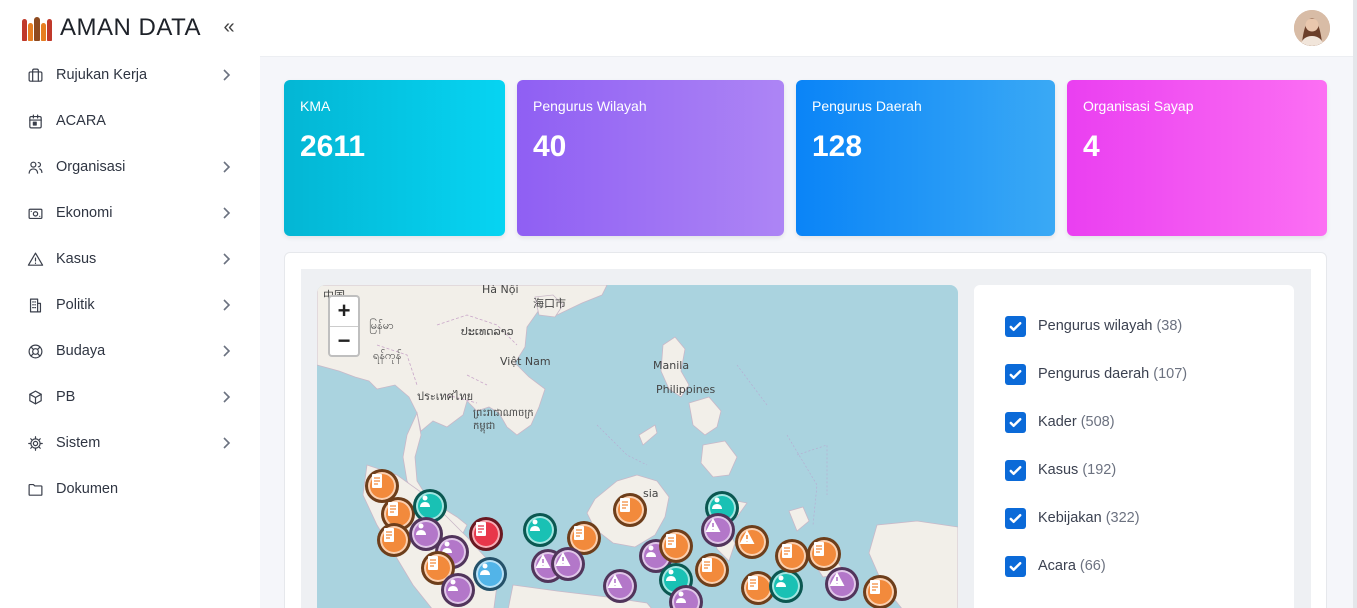 The height and width of the screenshot is (608, 1357). What do you see at coordinates (130, 121) in the screenshot?
I see `sidebar-item-acara: ACARA` at bounding box center [130, 121].